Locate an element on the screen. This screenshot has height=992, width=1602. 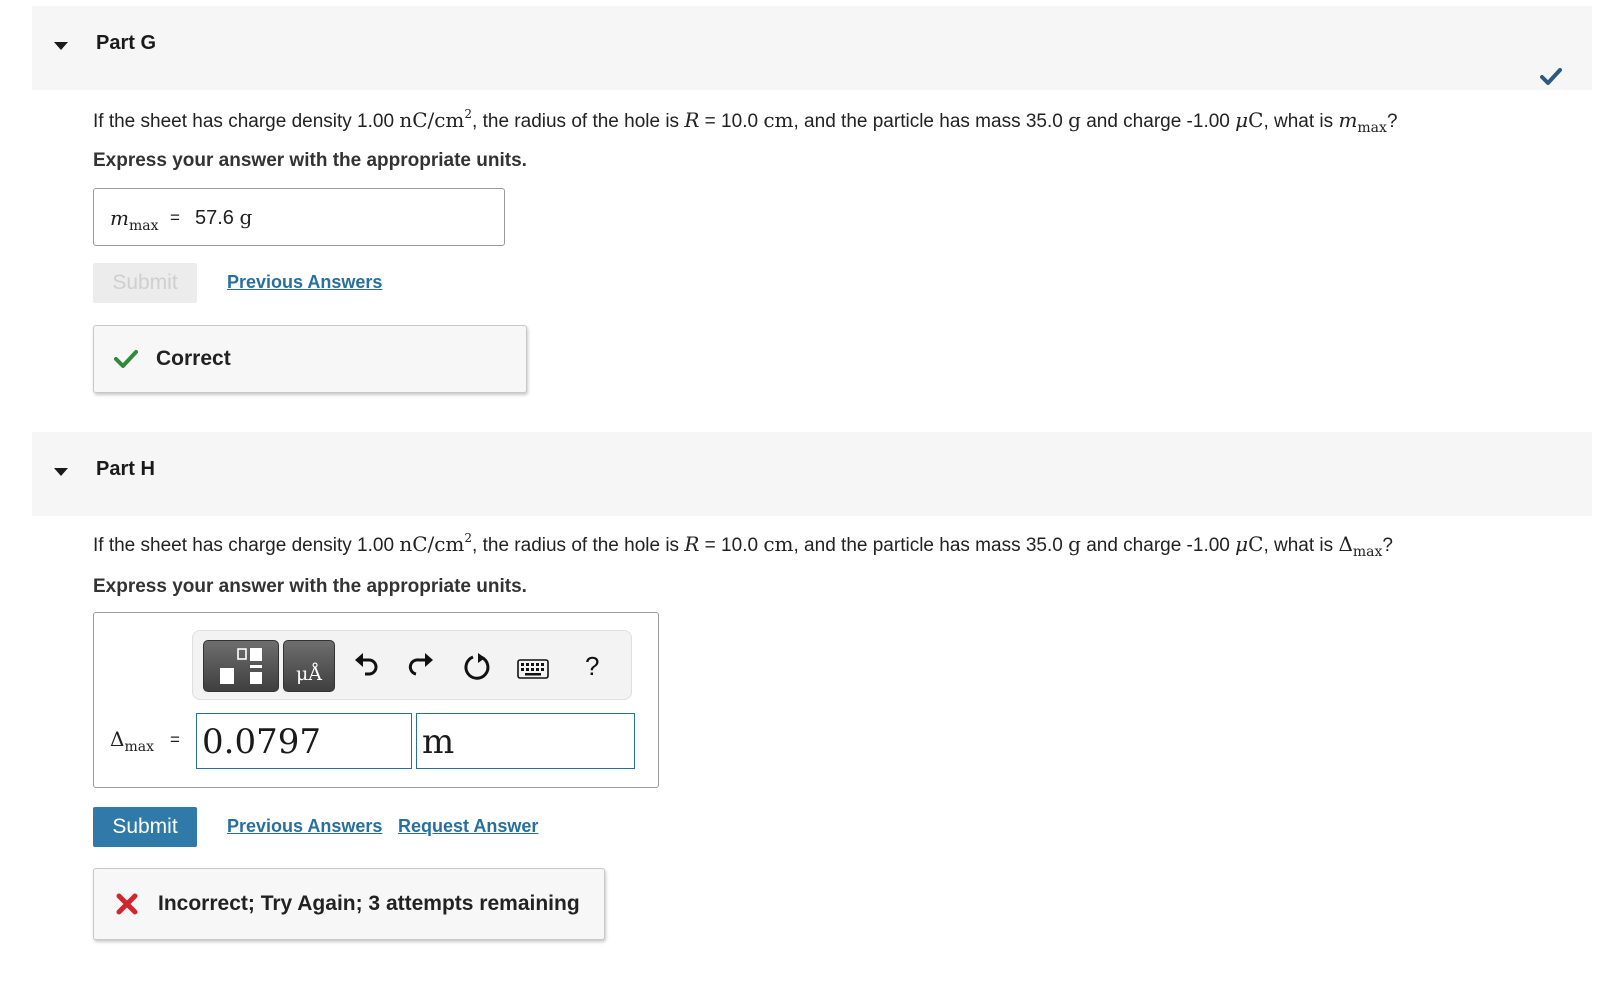
part-g-answer-box: mmax = 57.6 g is located at coordinates (299, 217).